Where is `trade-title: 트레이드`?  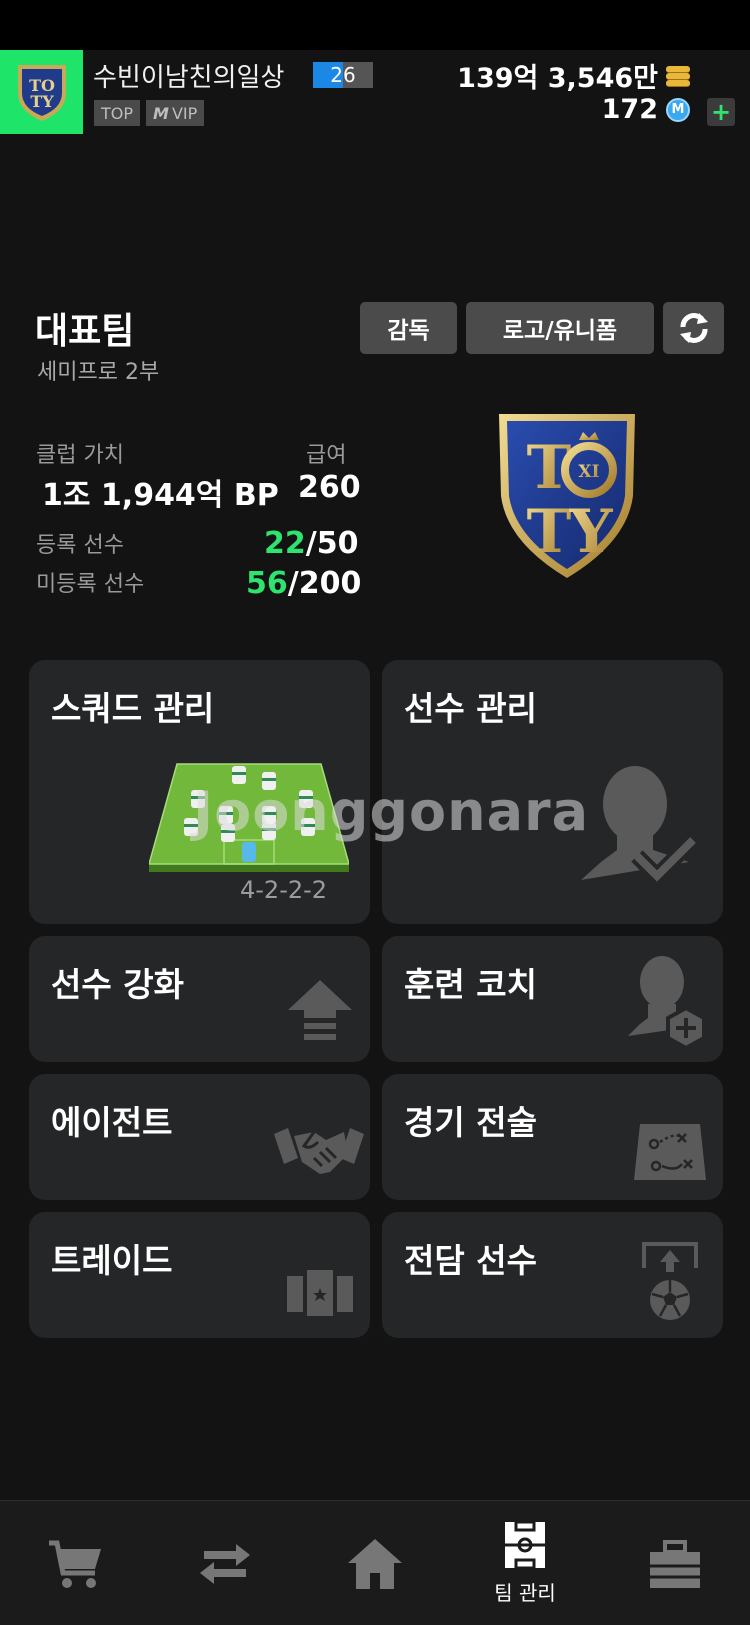
trade-title: 트레이드 is located at coordinates (112, 1260).